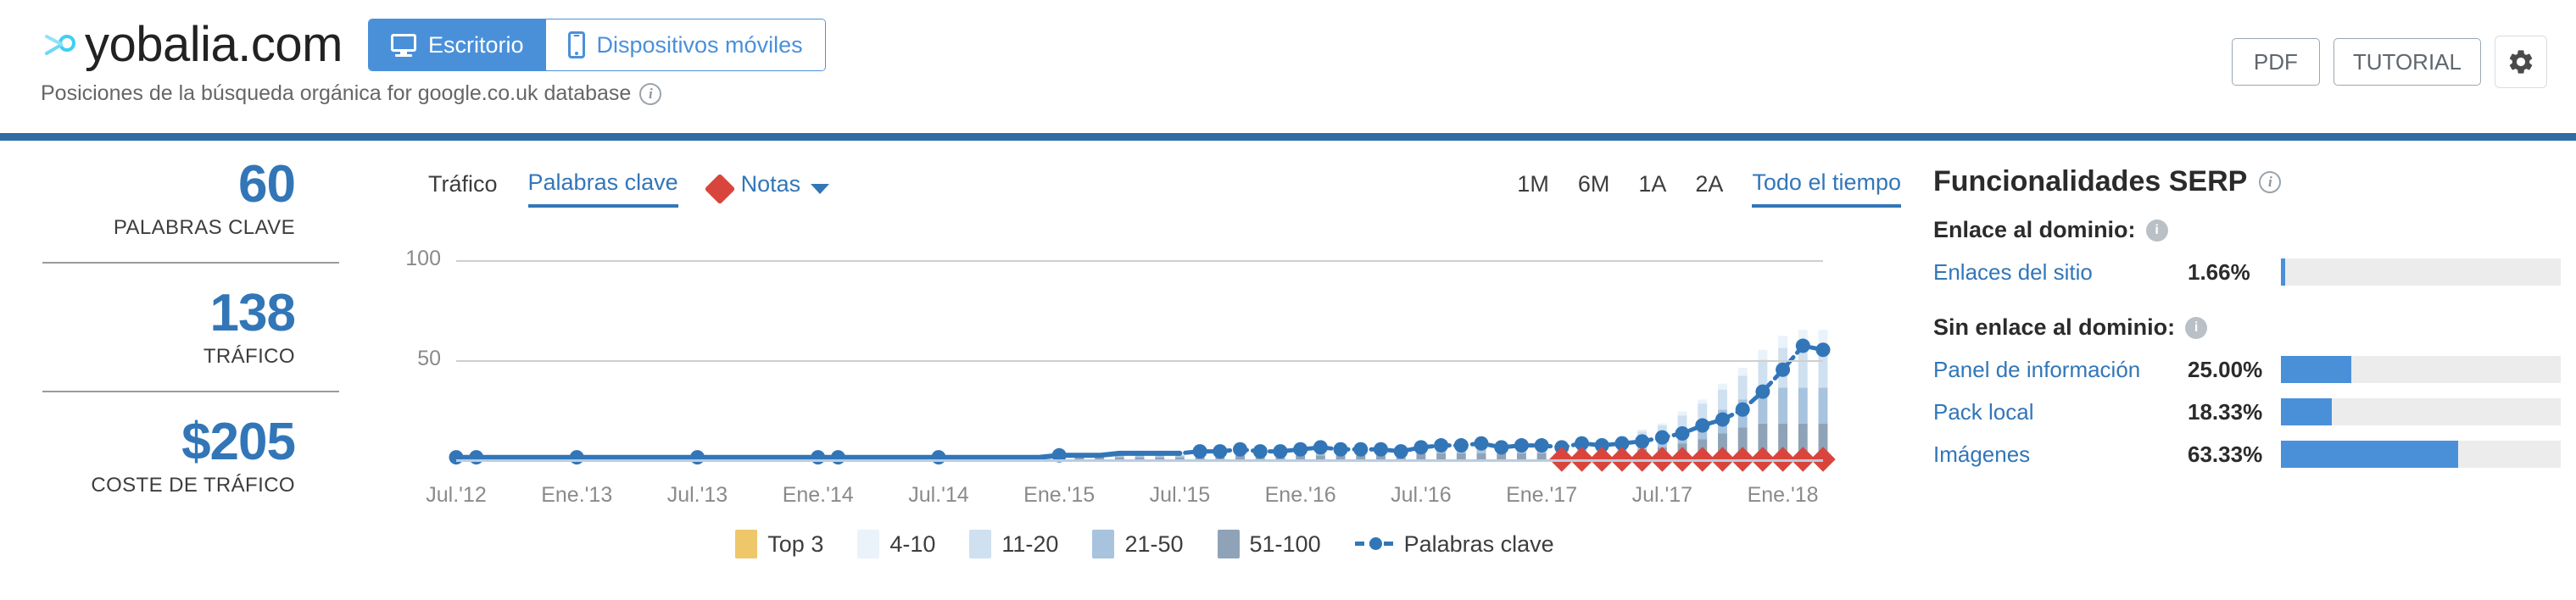 The height and width of the screenshot is (600, 2576). What do you see at coordinates (423, 258) in the screenshot?
I see `y-tick-100: 100` at bounding box center [423, 258].